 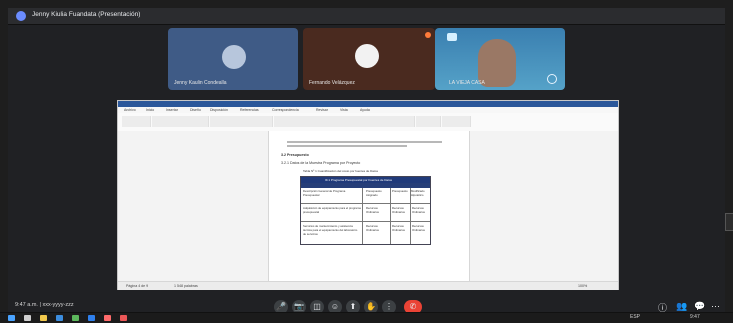 I want to click on clipboard-group, so click(x=136, y=121).